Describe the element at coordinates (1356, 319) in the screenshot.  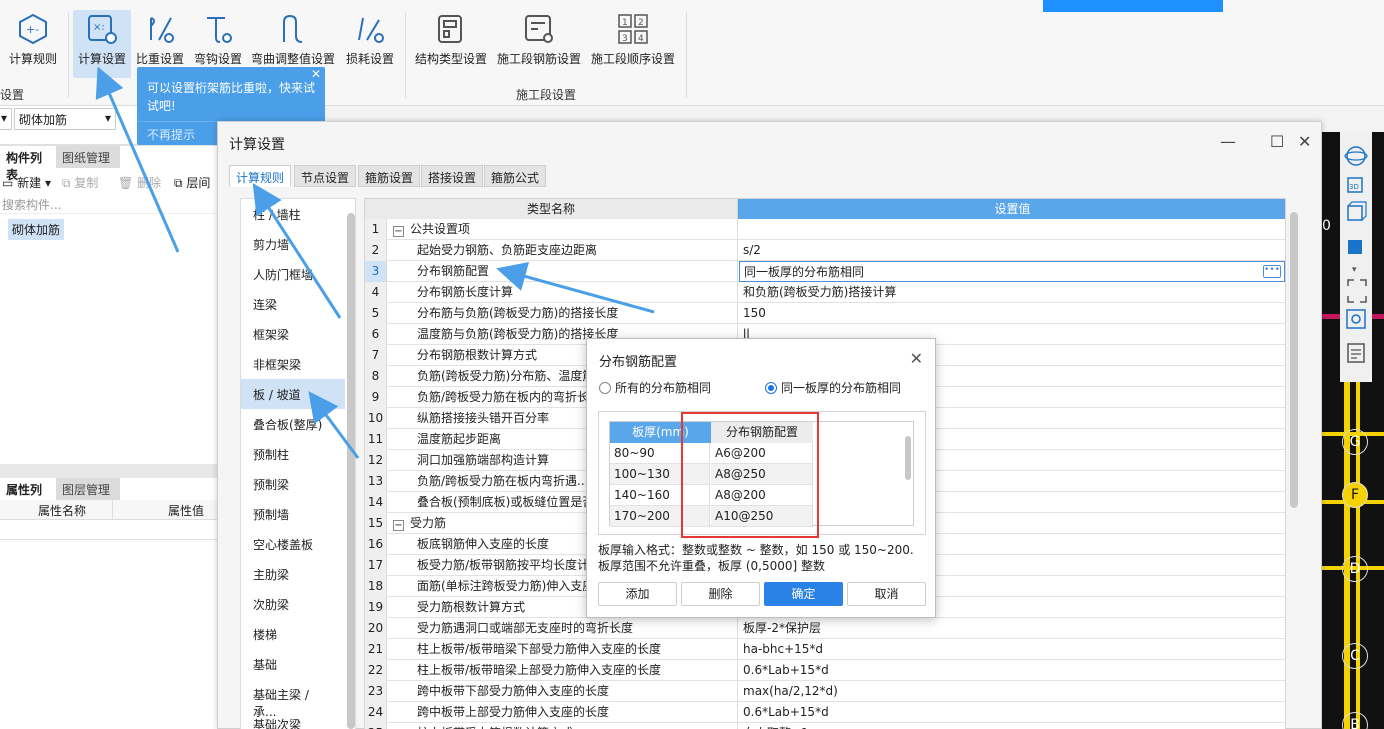
I see `layer-view-icon` at that location.